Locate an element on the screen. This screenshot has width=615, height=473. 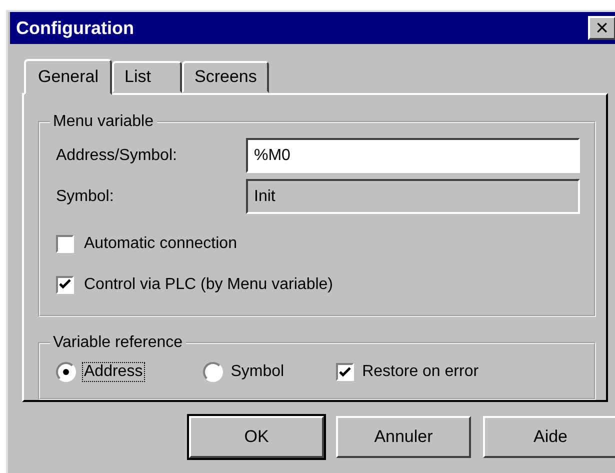
field-label: Address/Symbol: is located at coordinates (117, 155).